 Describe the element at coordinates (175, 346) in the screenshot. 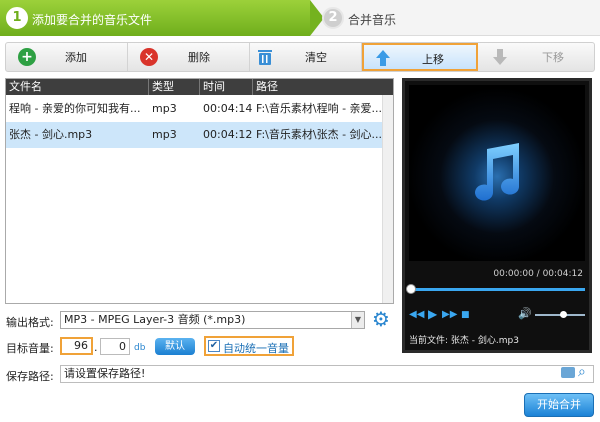

I see `default-button: 默认` at that location.